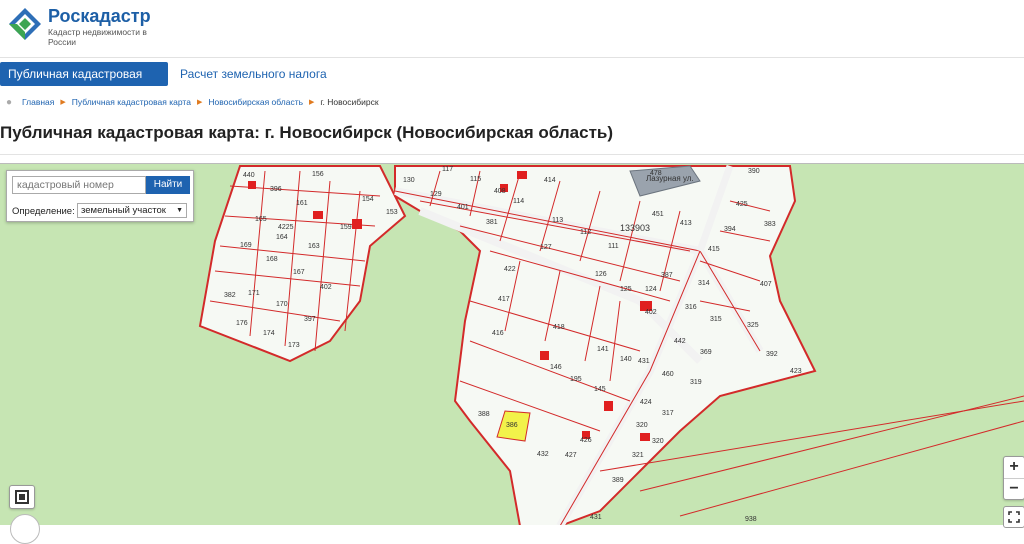  I want to click on breadcrumb-current: г. Новосибирск, so click(349, 102).